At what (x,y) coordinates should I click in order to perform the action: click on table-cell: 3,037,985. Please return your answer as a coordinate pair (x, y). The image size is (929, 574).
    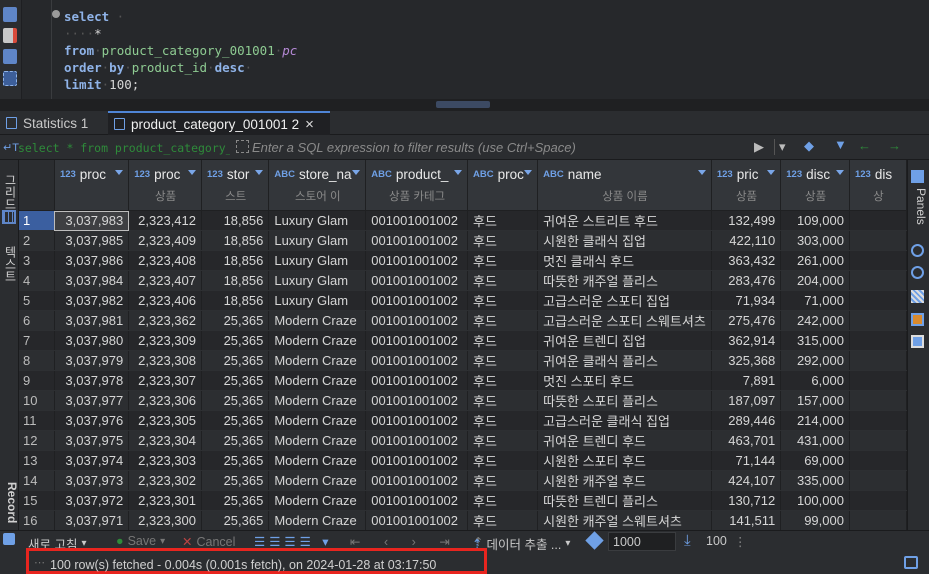
    Looking at the image, I should click on (92, 240).